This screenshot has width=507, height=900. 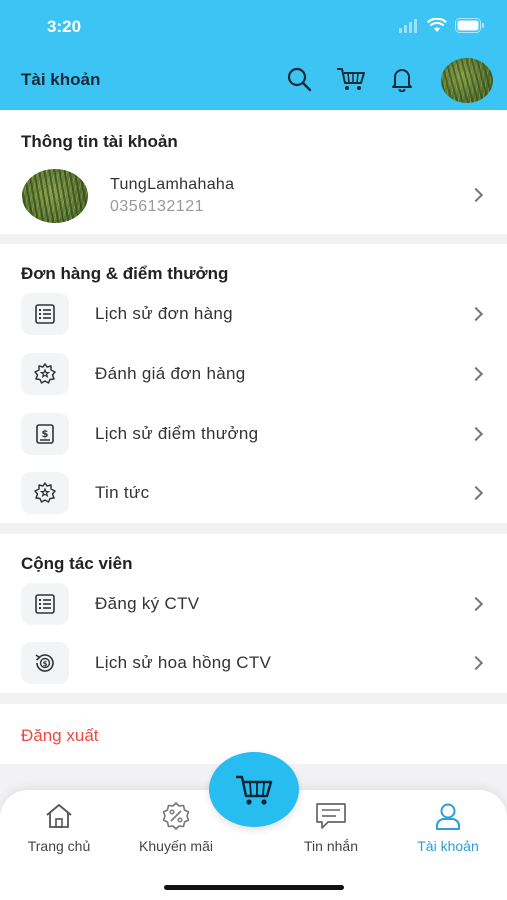 I want to click on points-history-item: $ Lịch sử điểm thưởng, so click(x=253, y=434).